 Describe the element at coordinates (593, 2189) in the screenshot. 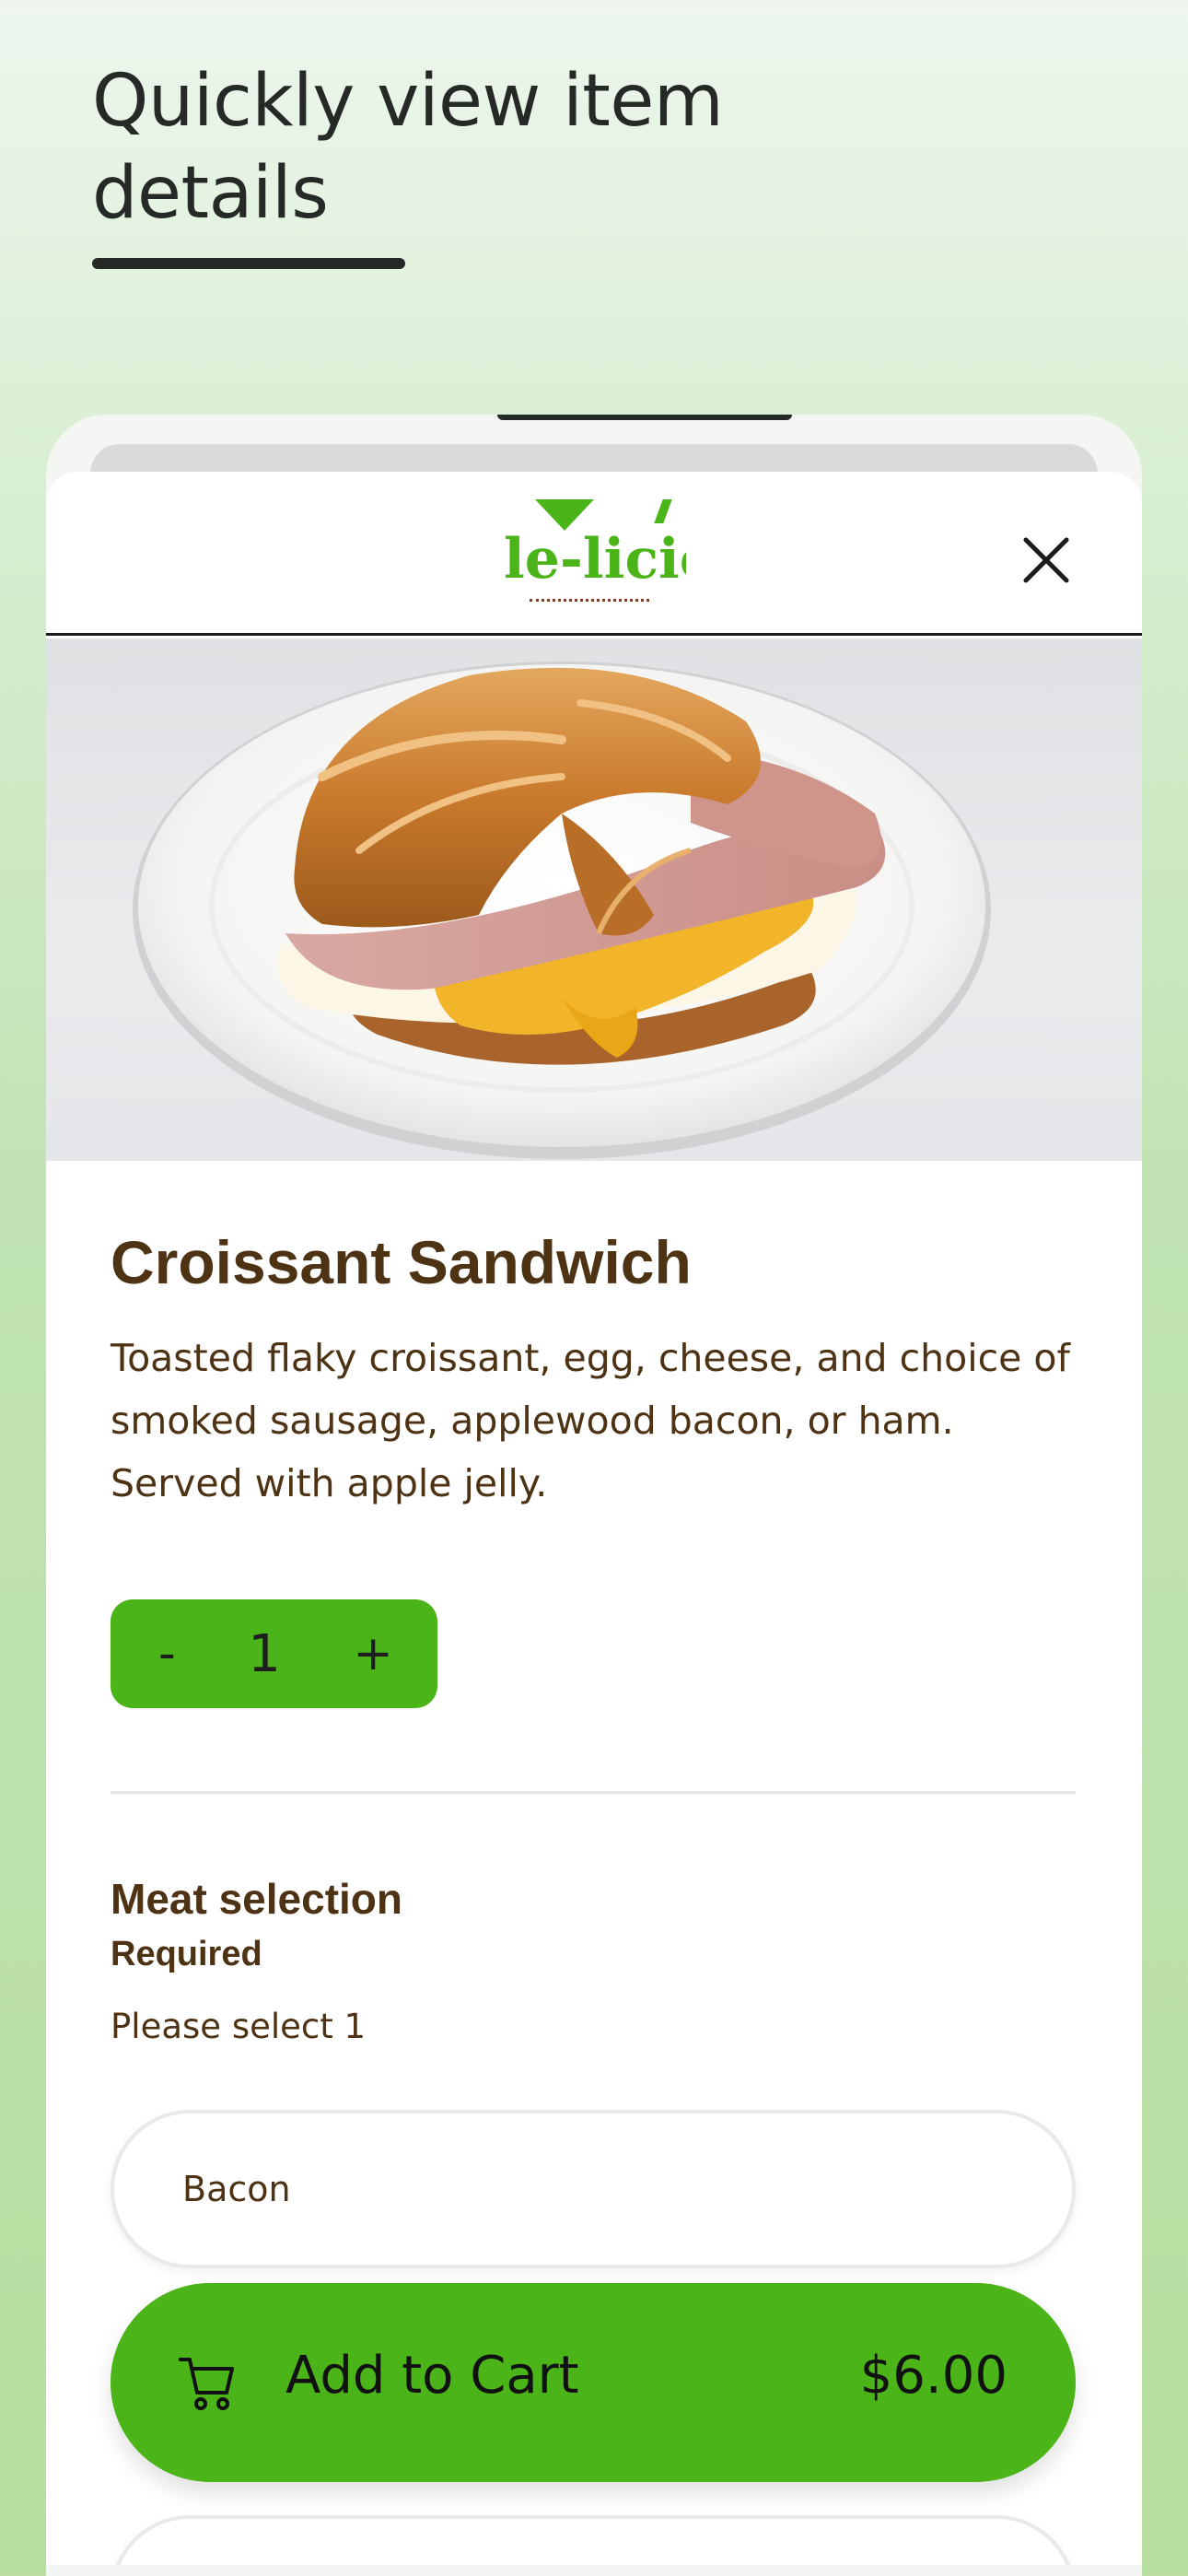

I see `option-bacon: Bacon` at that location.